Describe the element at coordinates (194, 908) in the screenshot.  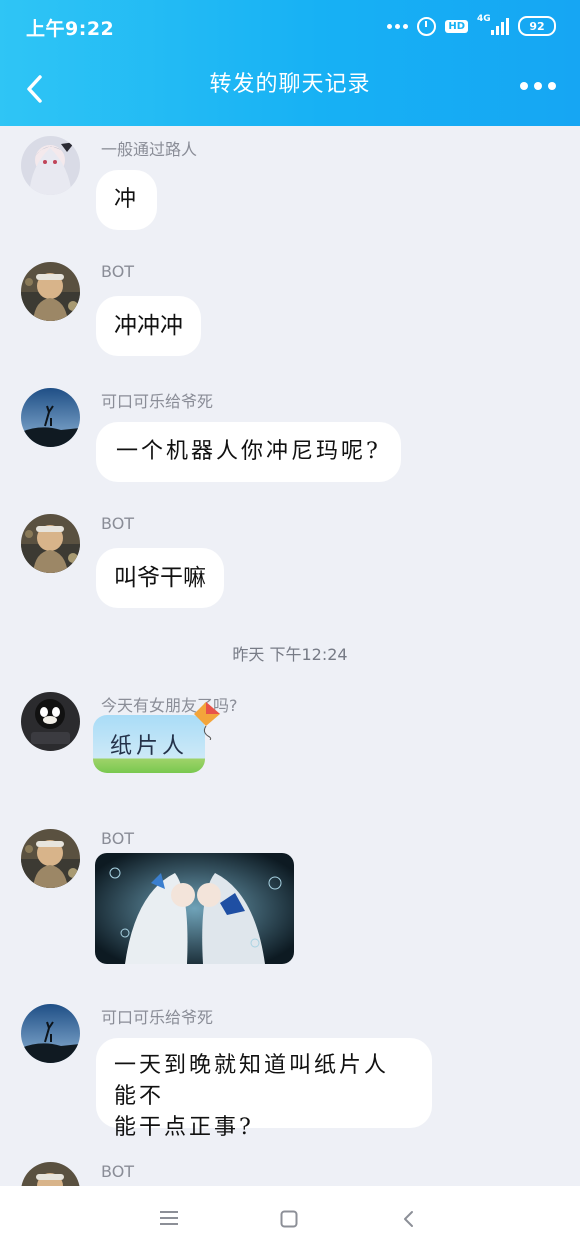
I see `anime-girls-image` at that location.